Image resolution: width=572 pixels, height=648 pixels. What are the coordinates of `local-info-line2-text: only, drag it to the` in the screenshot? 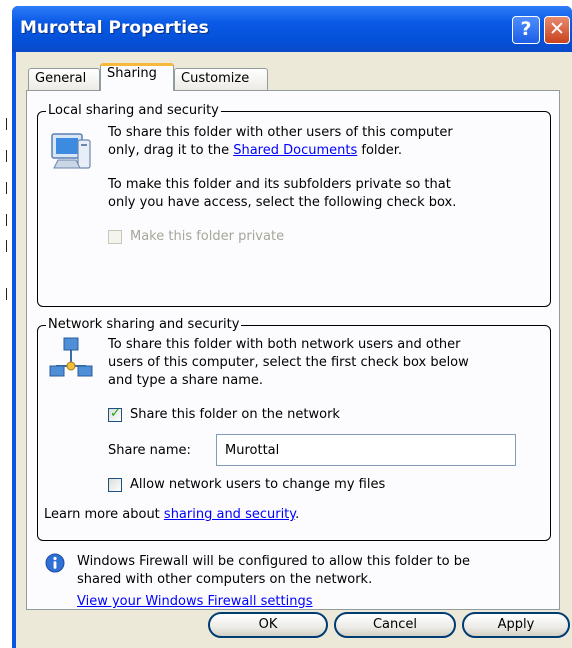 It's located at (169, 150).